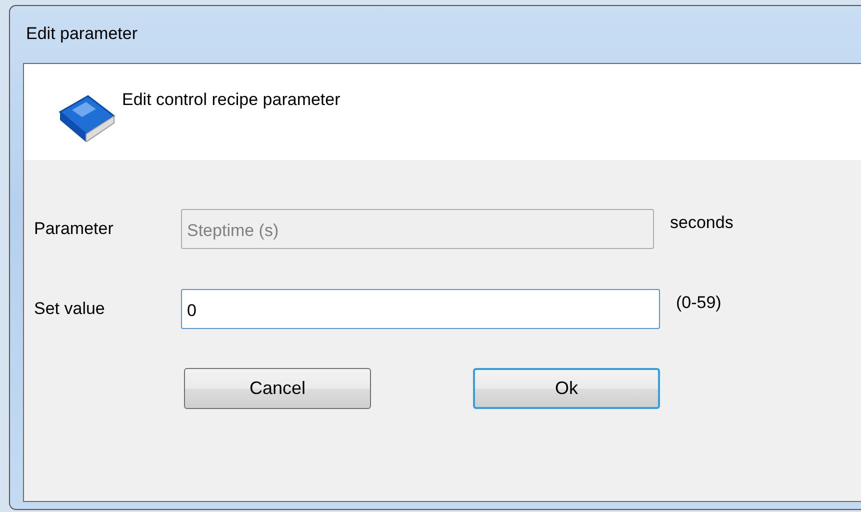 The width and height of the screenshot is (861, 512). I want to click on input-field: 0, so click(420, 309).